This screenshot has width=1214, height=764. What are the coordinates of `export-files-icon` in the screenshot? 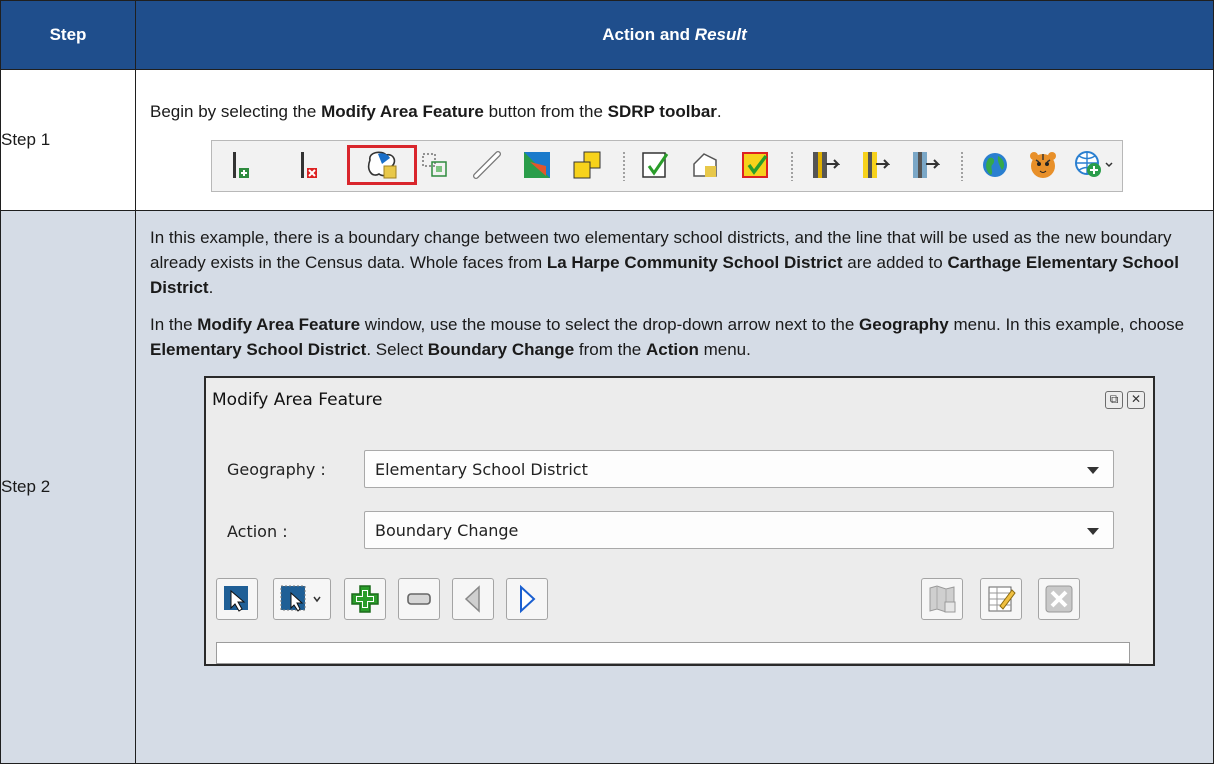 It's located at (925, 165).